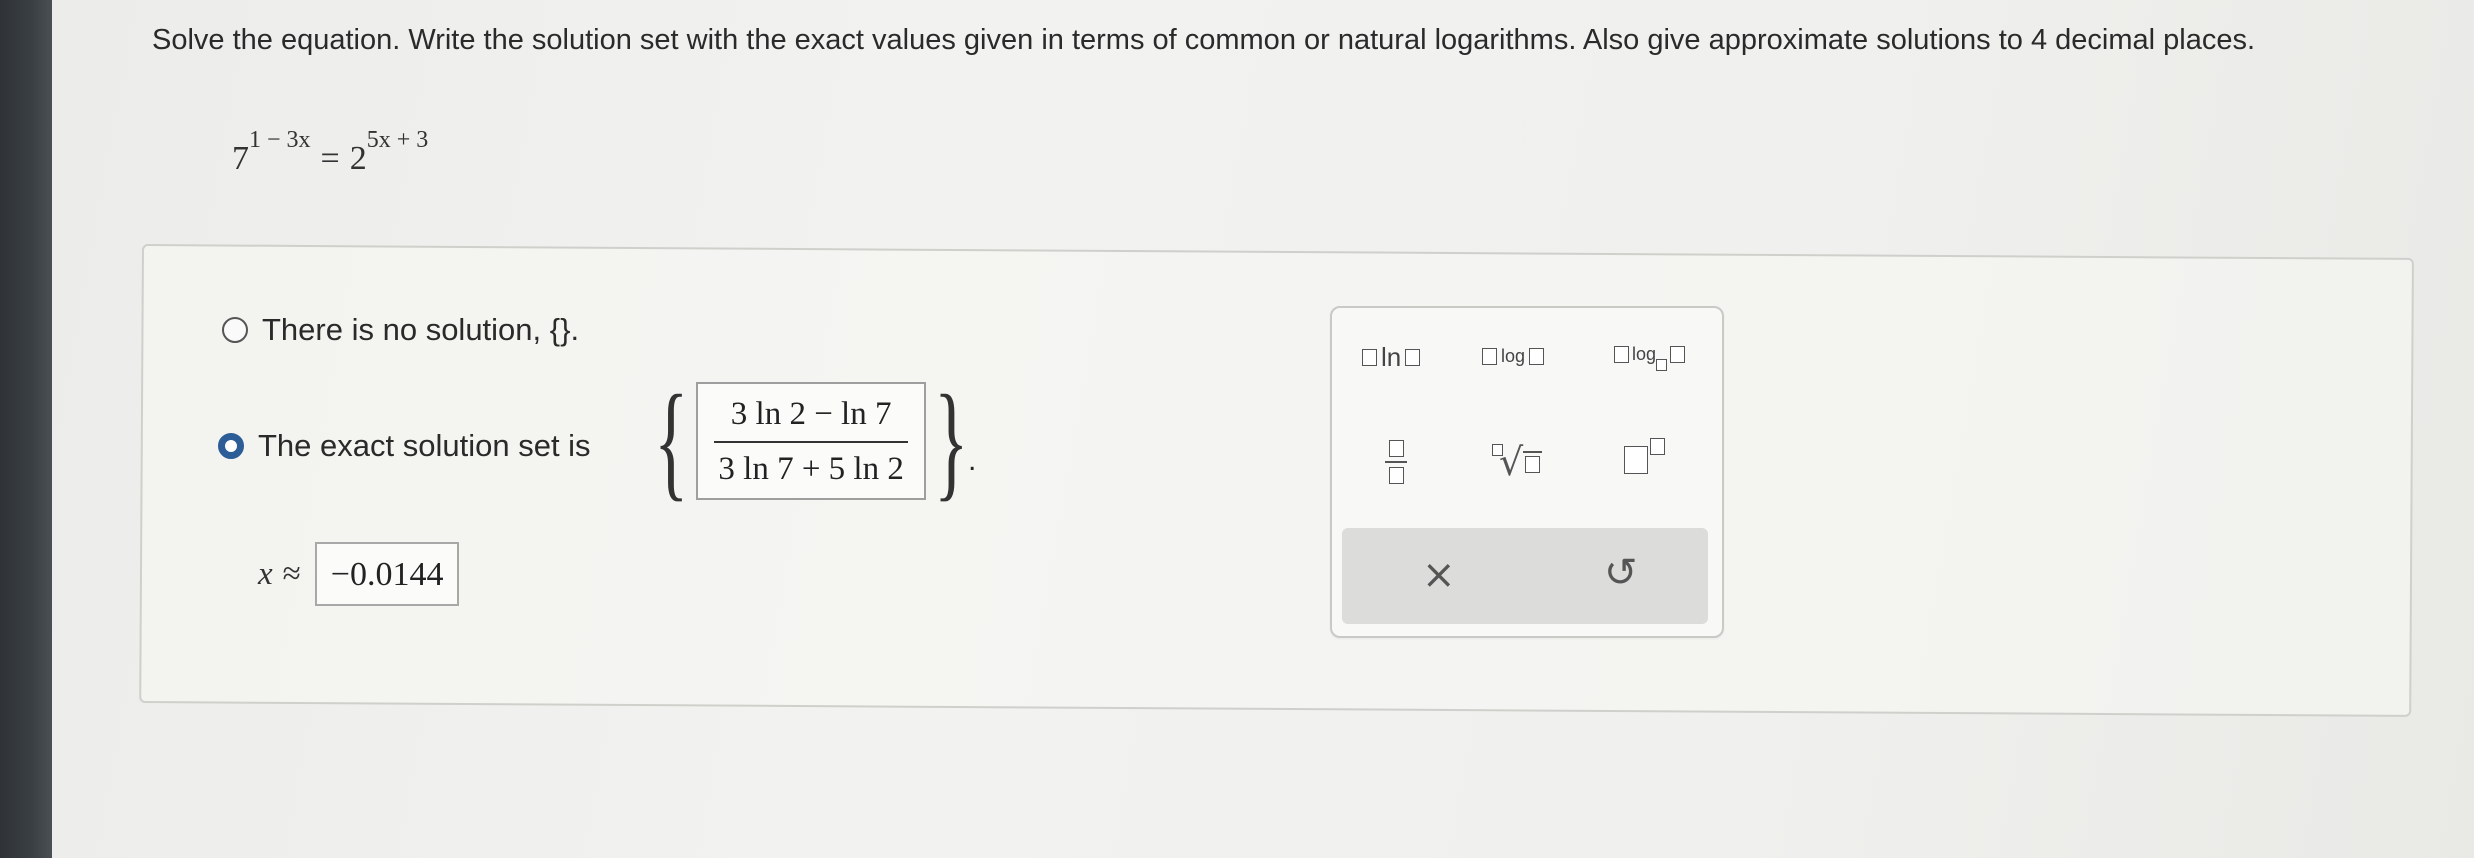  I want to click on open-brace: {, so click(671, 441).